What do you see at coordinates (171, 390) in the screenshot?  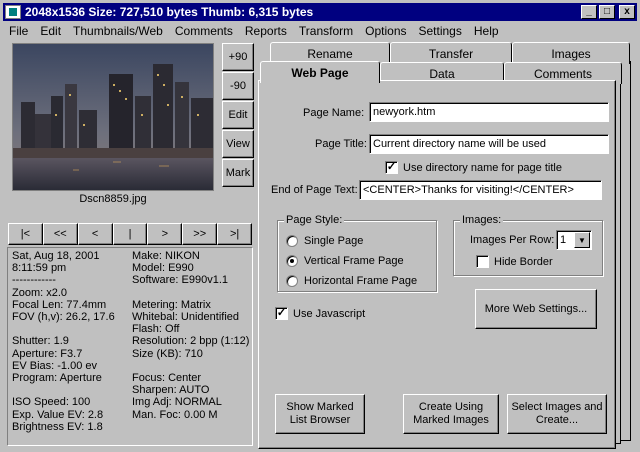 I see `exif-line: Sharpen: AUTO` at bounding box center [171, 390].